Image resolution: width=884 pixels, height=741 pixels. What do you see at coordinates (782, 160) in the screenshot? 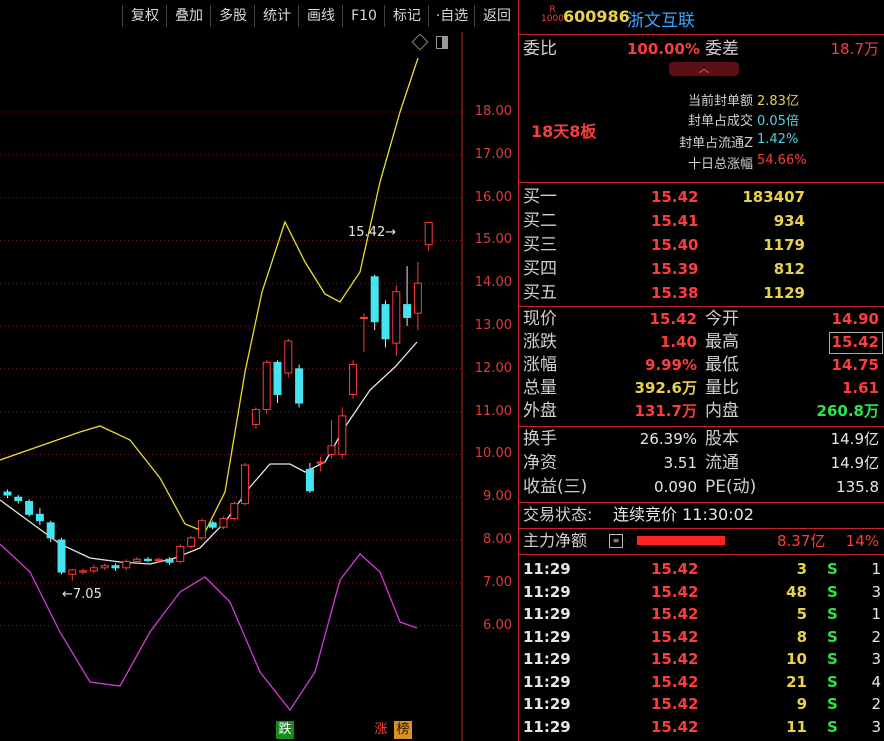
I see `seal-value: 54.66%` at bounding box center [782, 160].